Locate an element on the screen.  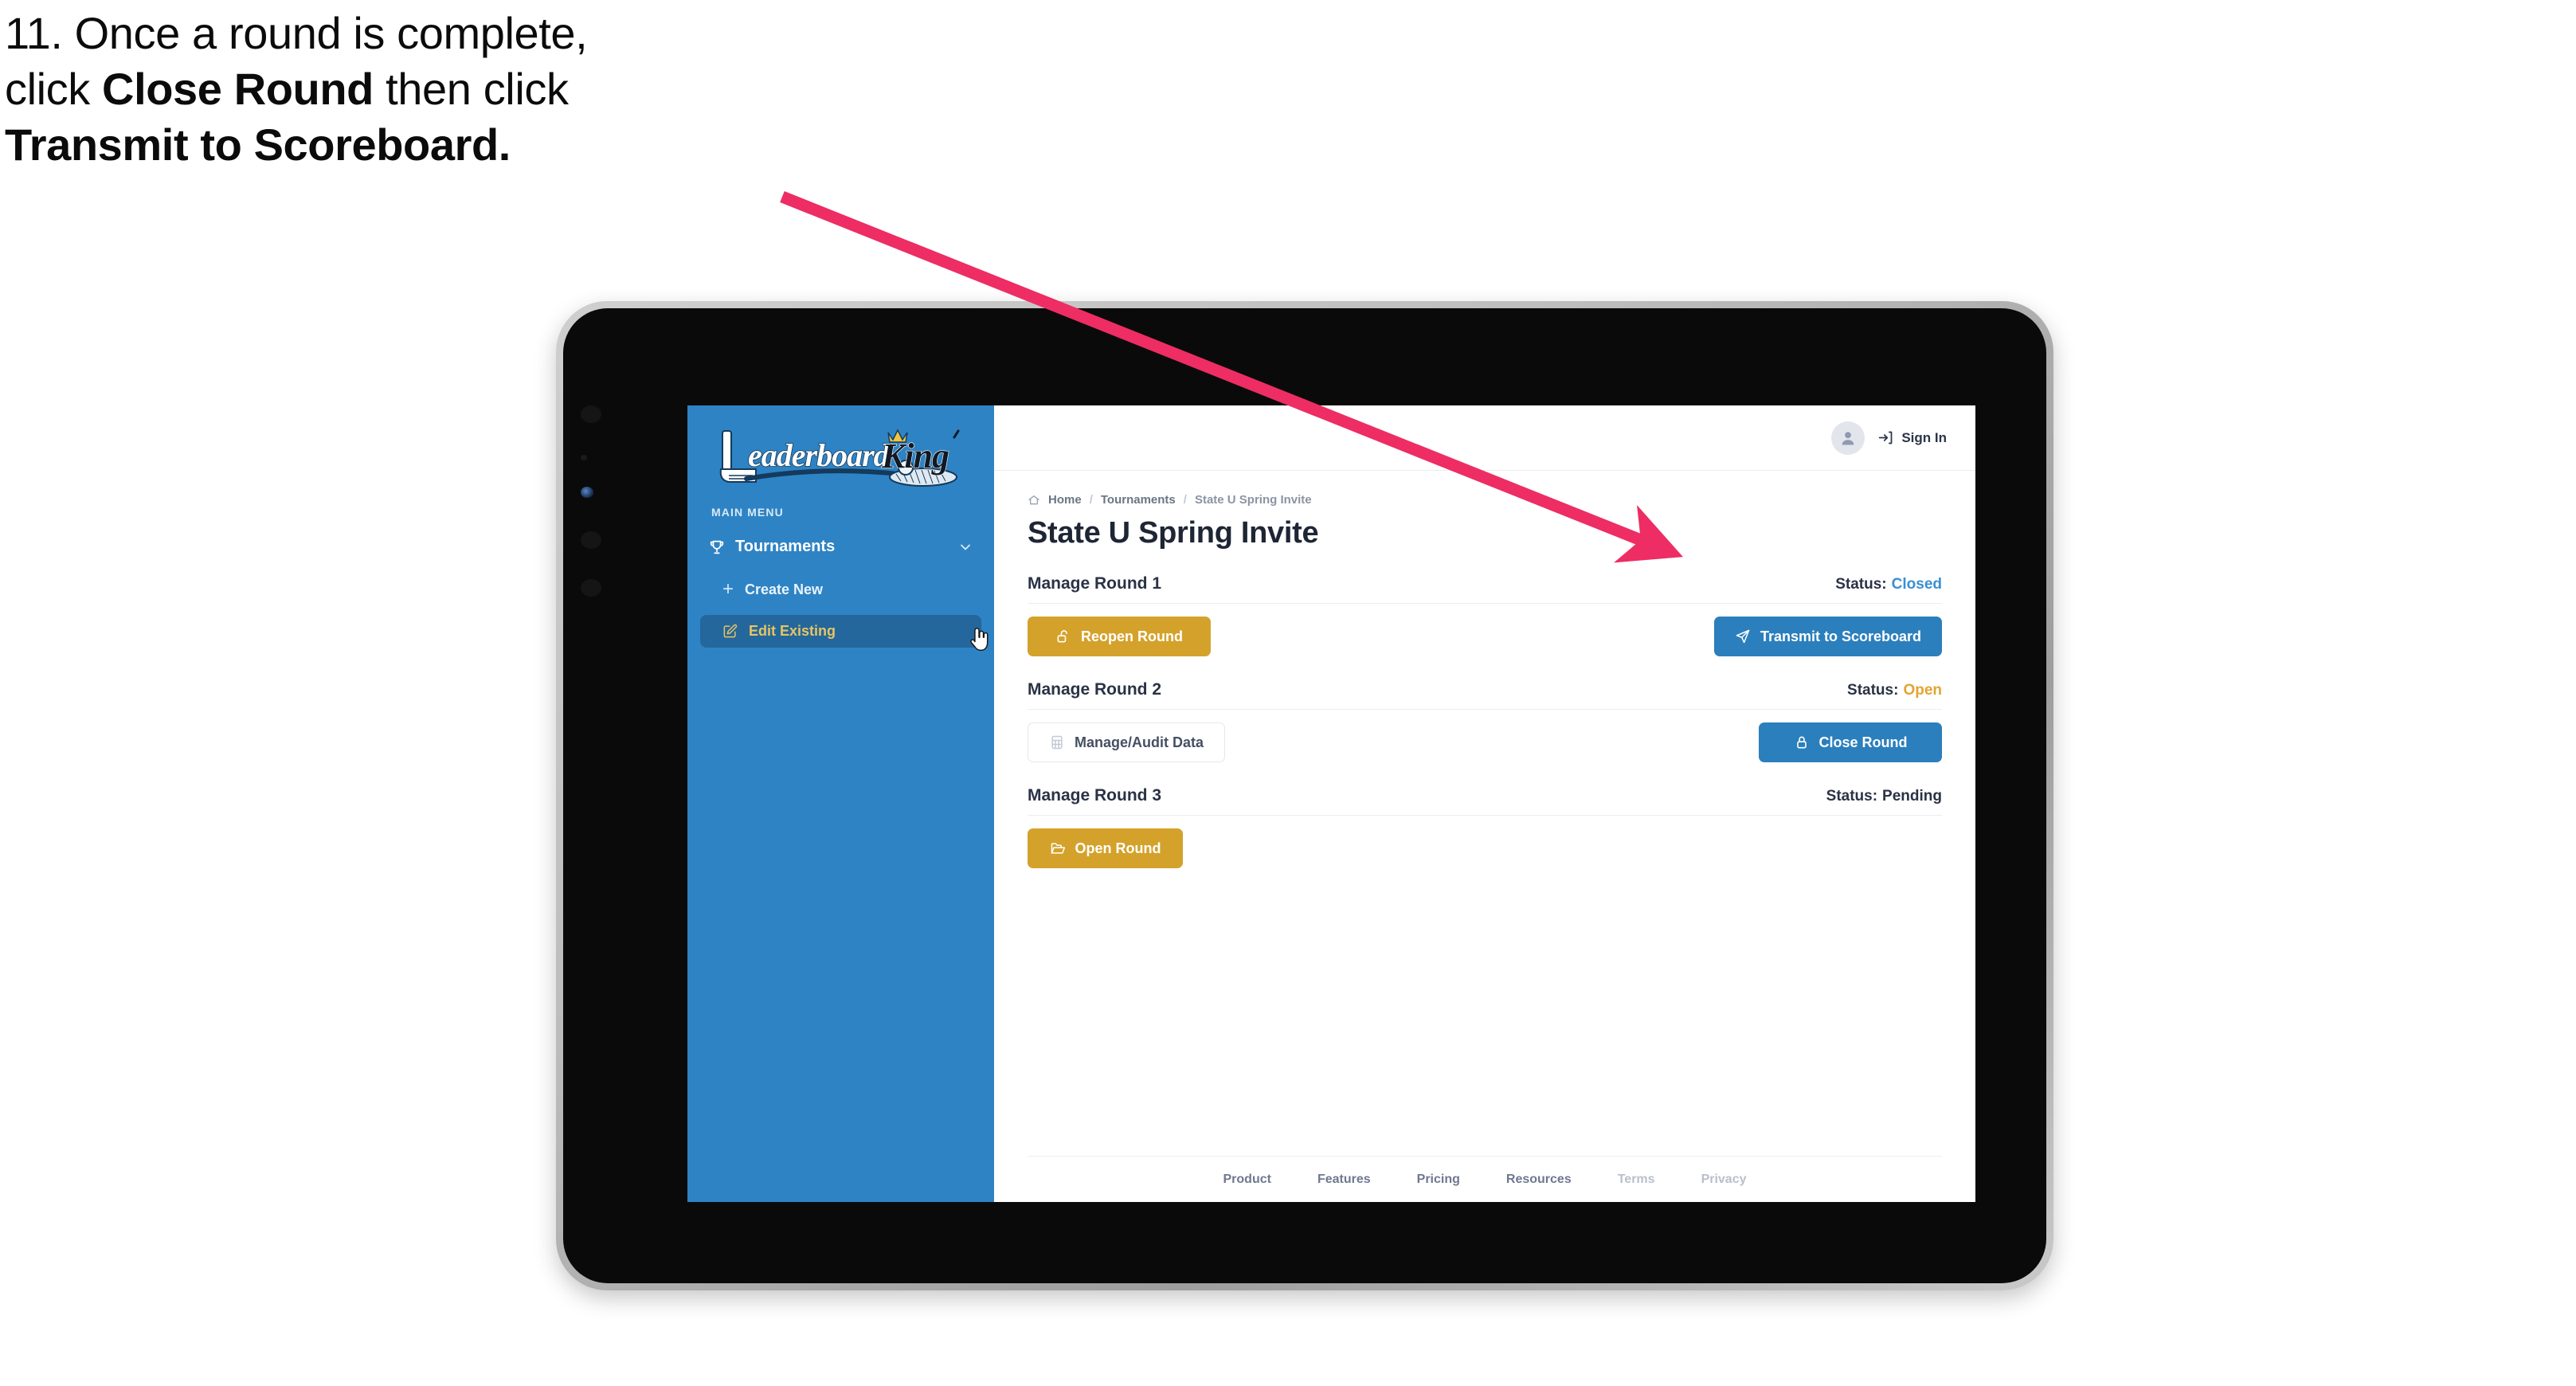
svg-text: eaderboard is located at coordinates (819, 455).